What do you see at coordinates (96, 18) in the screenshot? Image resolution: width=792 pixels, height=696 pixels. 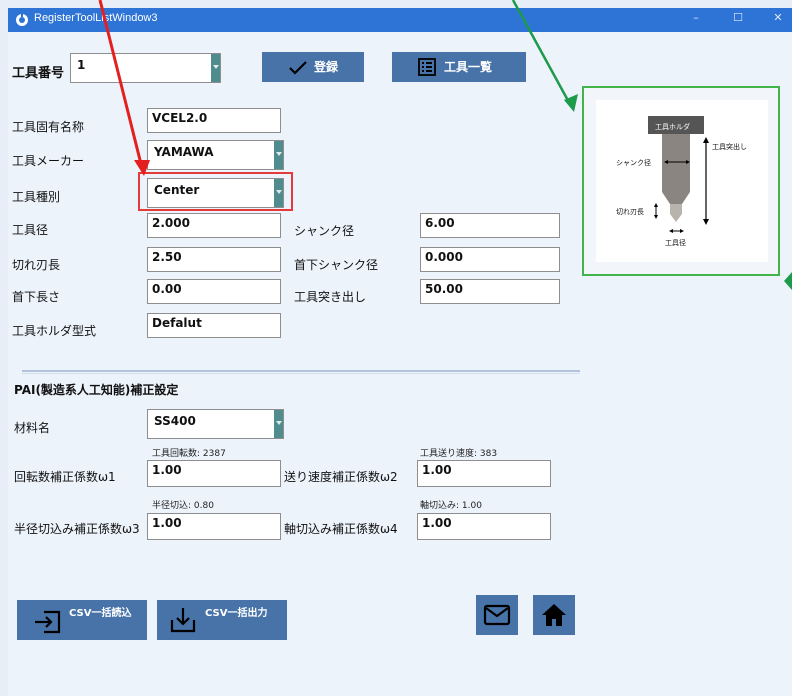 I see `window-title: RegisterToolListWindow3` at bounding box center [96, 18].